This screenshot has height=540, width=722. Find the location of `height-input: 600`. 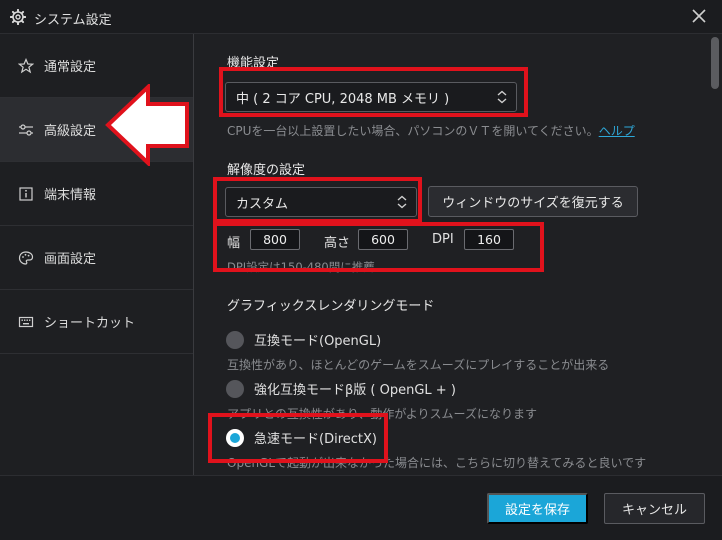

height-input: 600 is located at coordinates (383, 239).